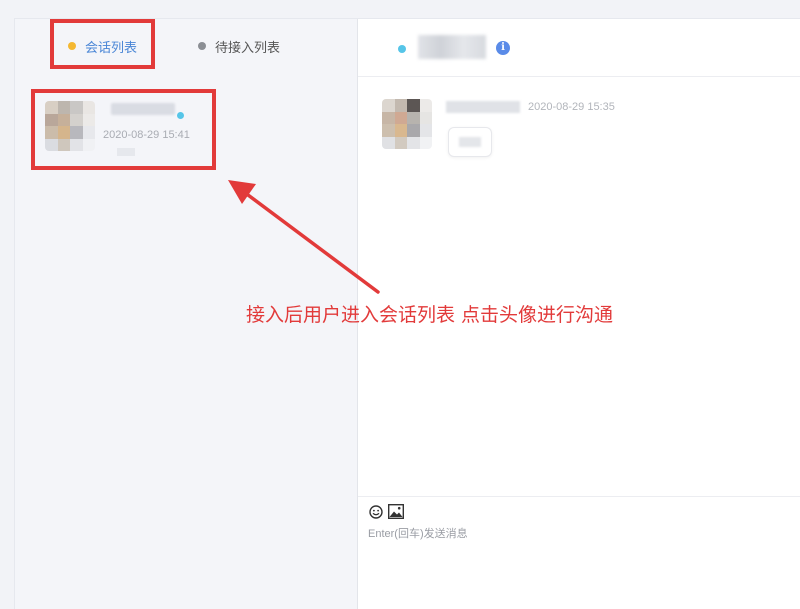  I want to click on tab-pending-list: 待接入列表, so click(239, 46).